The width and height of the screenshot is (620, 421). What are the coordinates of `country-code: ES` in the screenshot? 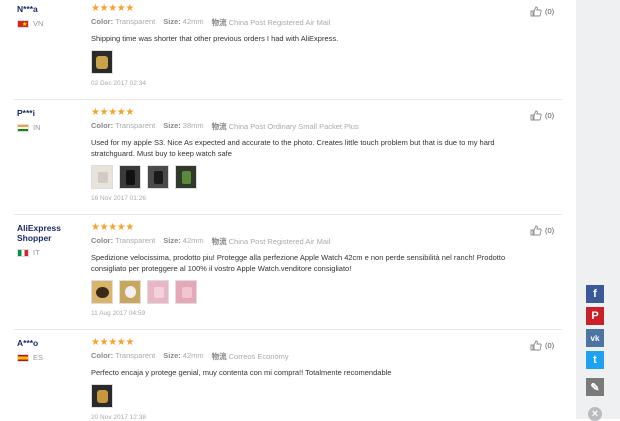 It's located at (38, 357).